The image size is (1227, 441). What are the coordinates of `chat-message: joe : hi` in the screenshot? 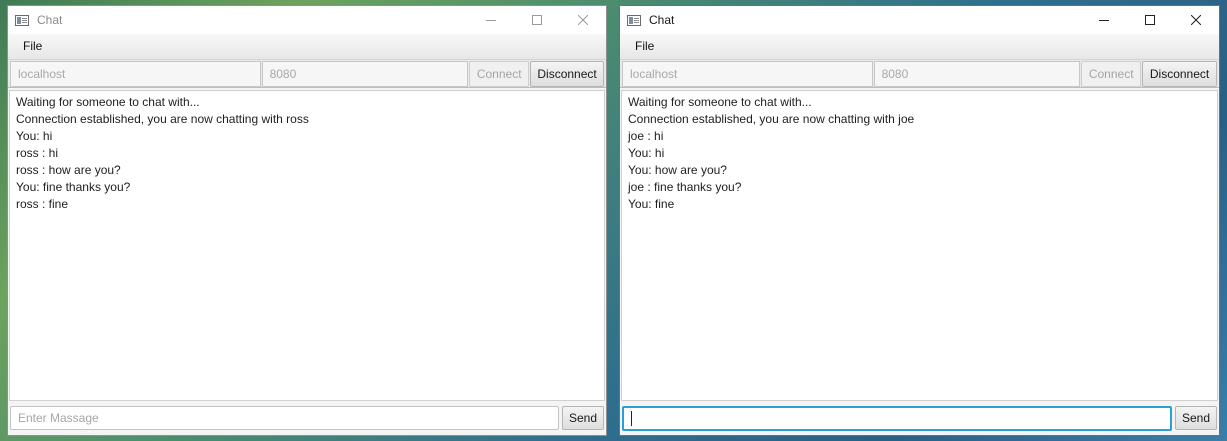 It's located at (646, 136).